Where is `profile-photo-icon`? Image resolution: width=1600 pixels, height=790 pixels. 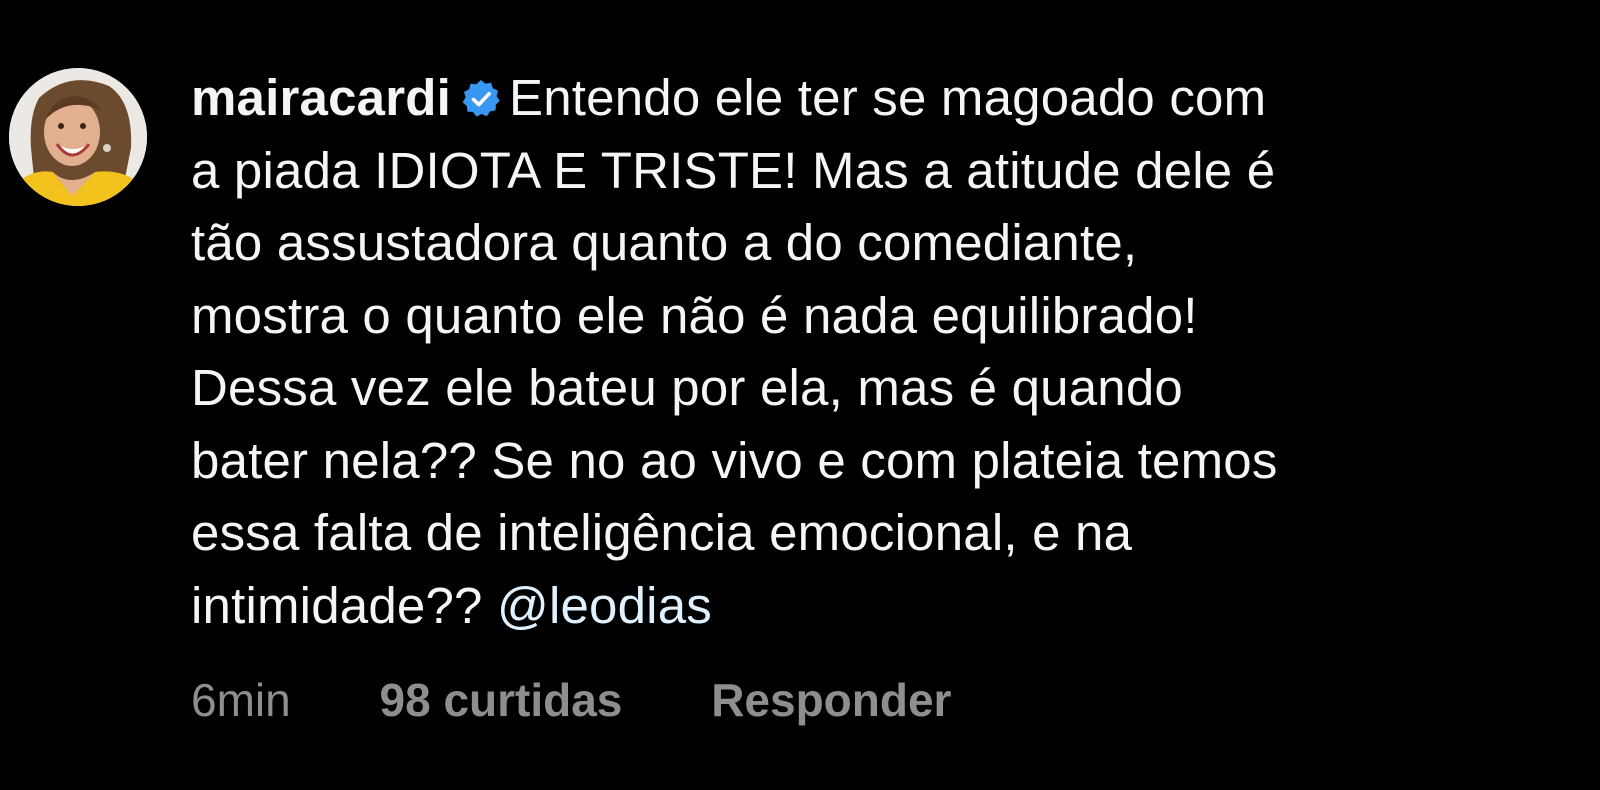 profile-photo-icon is located at coordinates (78, 137).